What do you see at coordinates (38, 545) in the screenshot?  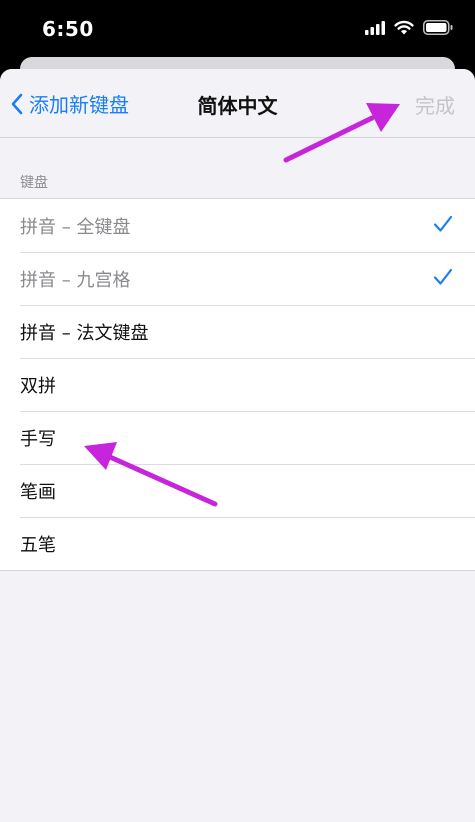 I see `keyboard-option-label: 五笔` at bounding box center [38, 545].